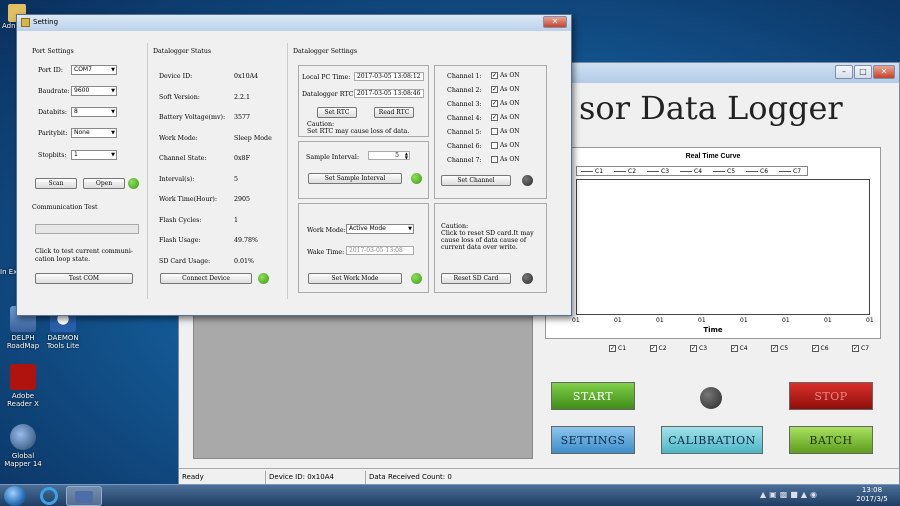 This screenshot has width=900, height=506. What do you see at coordinates (416, 178) in the screenshot?
I see `interval-status-led` at bounding box center [416, 178].